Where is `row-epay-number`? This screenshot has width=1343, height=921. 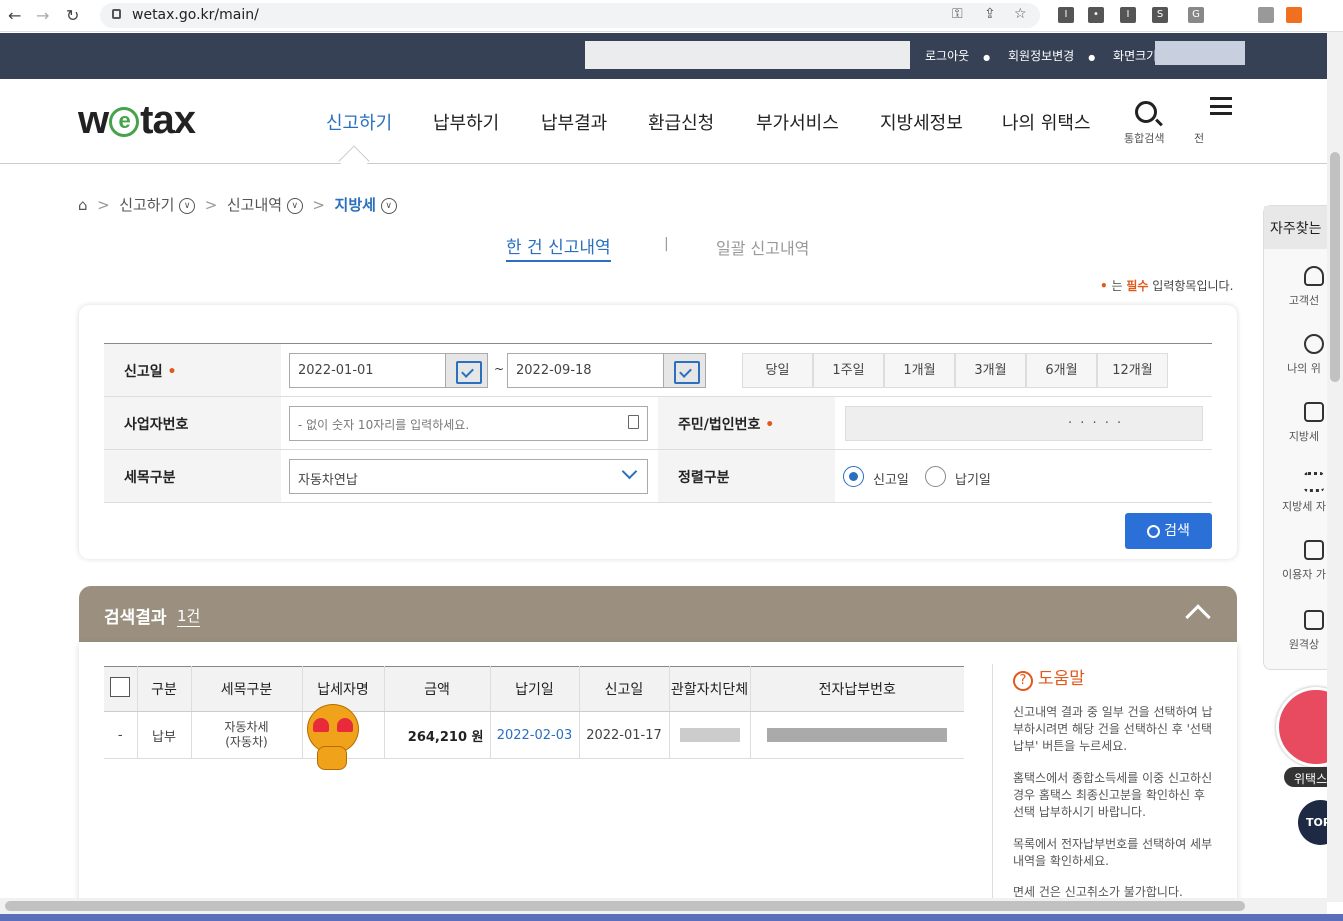
row-epay-number is located at coordinates (857, 735).